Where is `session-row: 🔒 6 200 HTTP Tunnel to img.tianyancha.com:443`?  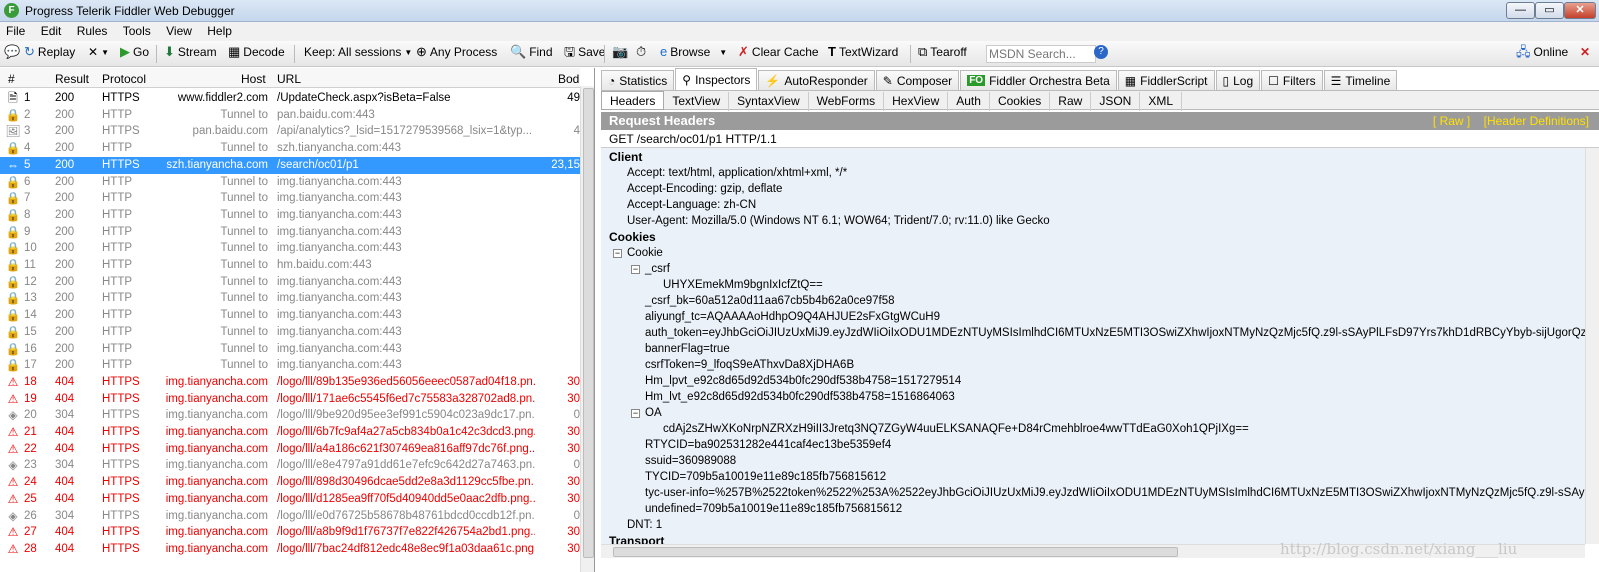
session-row: 🔒 6 200 HTTP Tunnel to img.tianyancha.com:443 is located at coordinates (290, 182).